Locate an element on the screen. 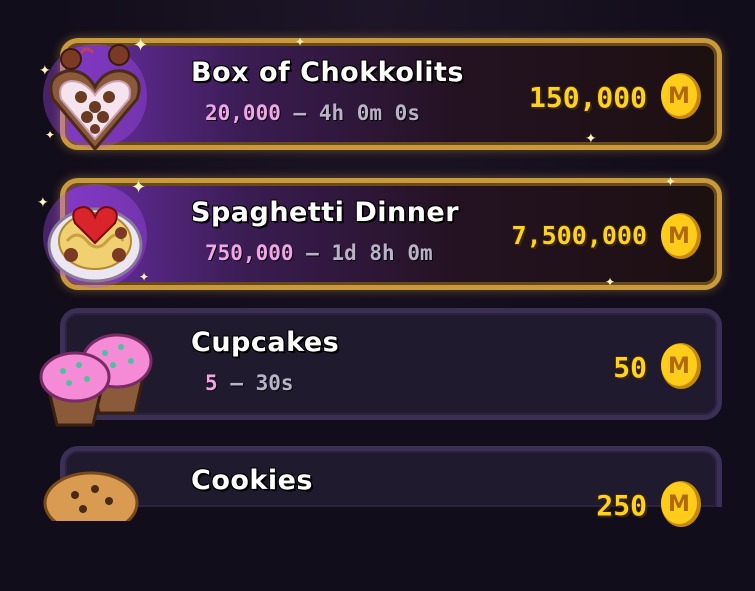 This screenshot has width=755, height=591. item-quantity: 5 is located at coordinates (211, 383).